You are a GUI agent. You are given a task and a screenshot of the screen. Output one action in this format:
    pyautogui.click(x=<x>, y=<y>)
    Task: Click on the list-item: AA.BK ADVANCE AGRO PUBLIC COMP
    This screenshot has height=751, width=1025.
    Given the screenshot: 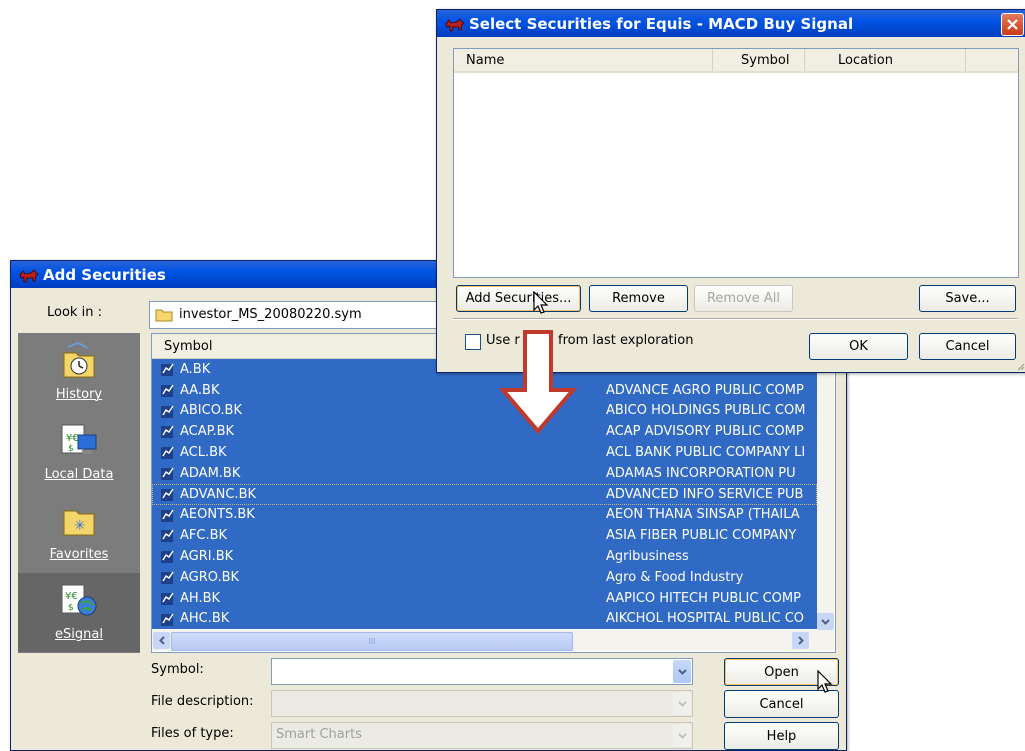 What is the action you would take?
    pyautogui.click(x=484, y=390)
    